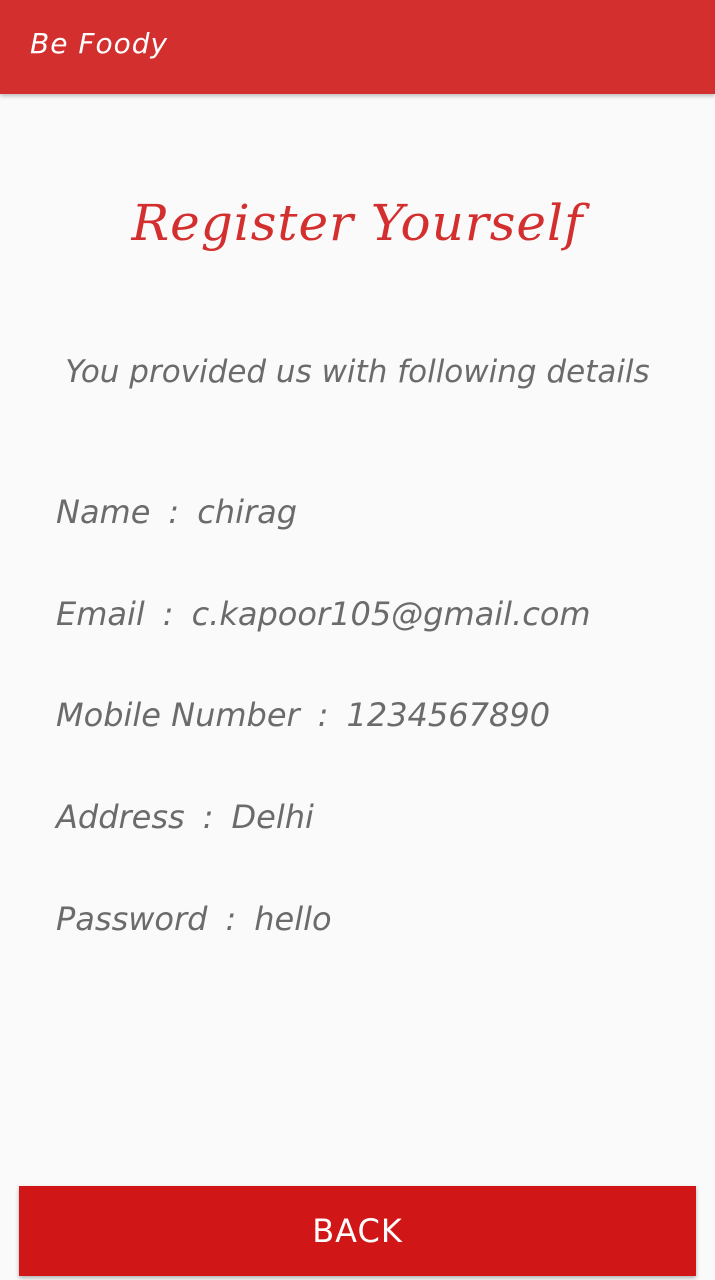 This screenshot has width=715, height=1280. Describe the element at coordinates (178, 715) in the screenshot. I see `detail-label-mobile: Mobile Number` at that location.